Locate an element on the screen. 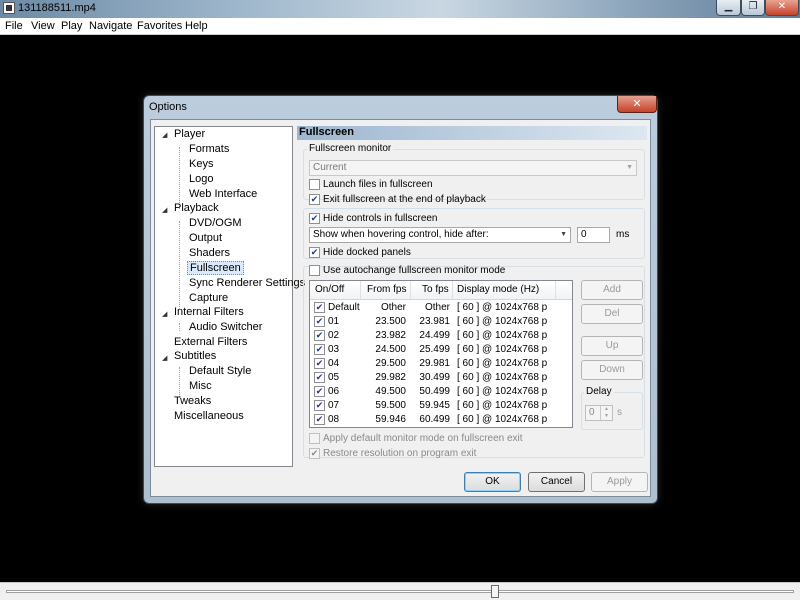 This screenshot has height=600, width=800. launch-fullscreen-checkbox: Launch files in fullscreen is located at coordinates (371, 184).